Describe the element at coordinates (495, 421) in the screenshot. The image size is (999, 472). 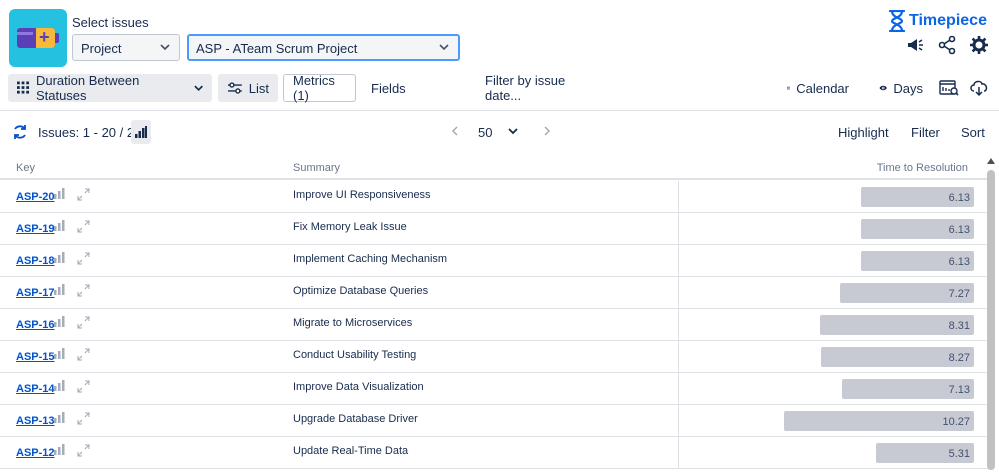
I see `table-row: ASP-13 Upgrade Database Driver 10.27` at that location.